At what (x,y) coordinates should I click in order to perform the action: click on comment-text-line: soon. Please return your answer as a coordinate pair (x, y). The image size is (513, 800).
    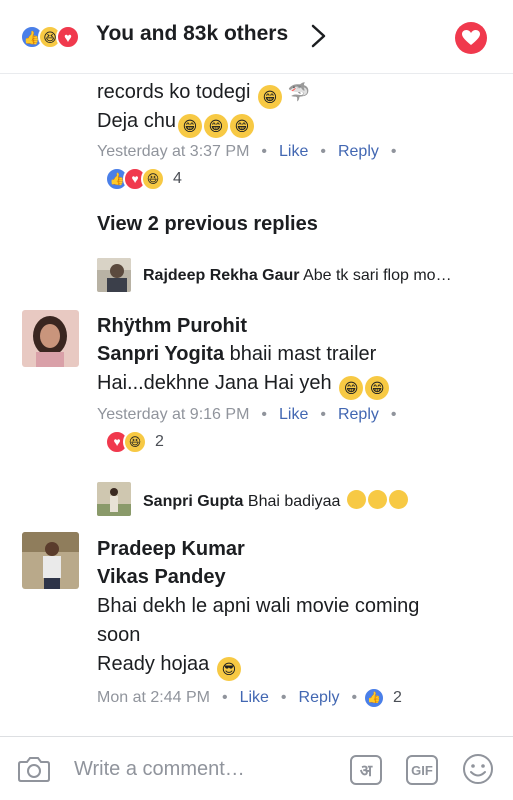
    Looking at the image, I should click on (119, 635).